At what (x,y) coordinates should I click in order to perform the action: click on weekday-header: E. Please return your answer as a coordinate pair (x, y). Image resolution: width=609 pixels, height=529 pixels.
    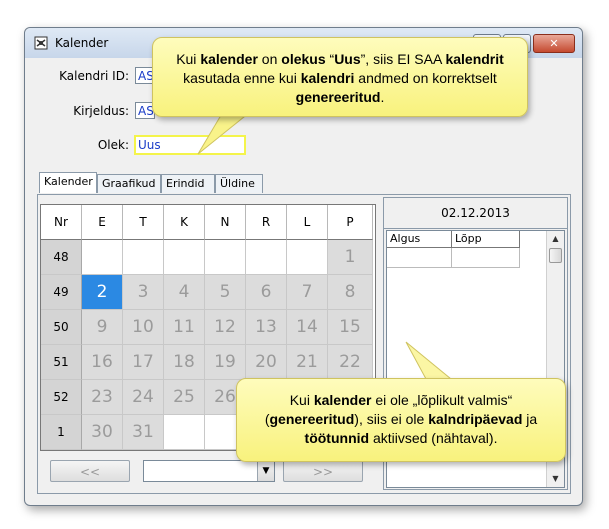
    Looking at the image, I should click on (102, 222).